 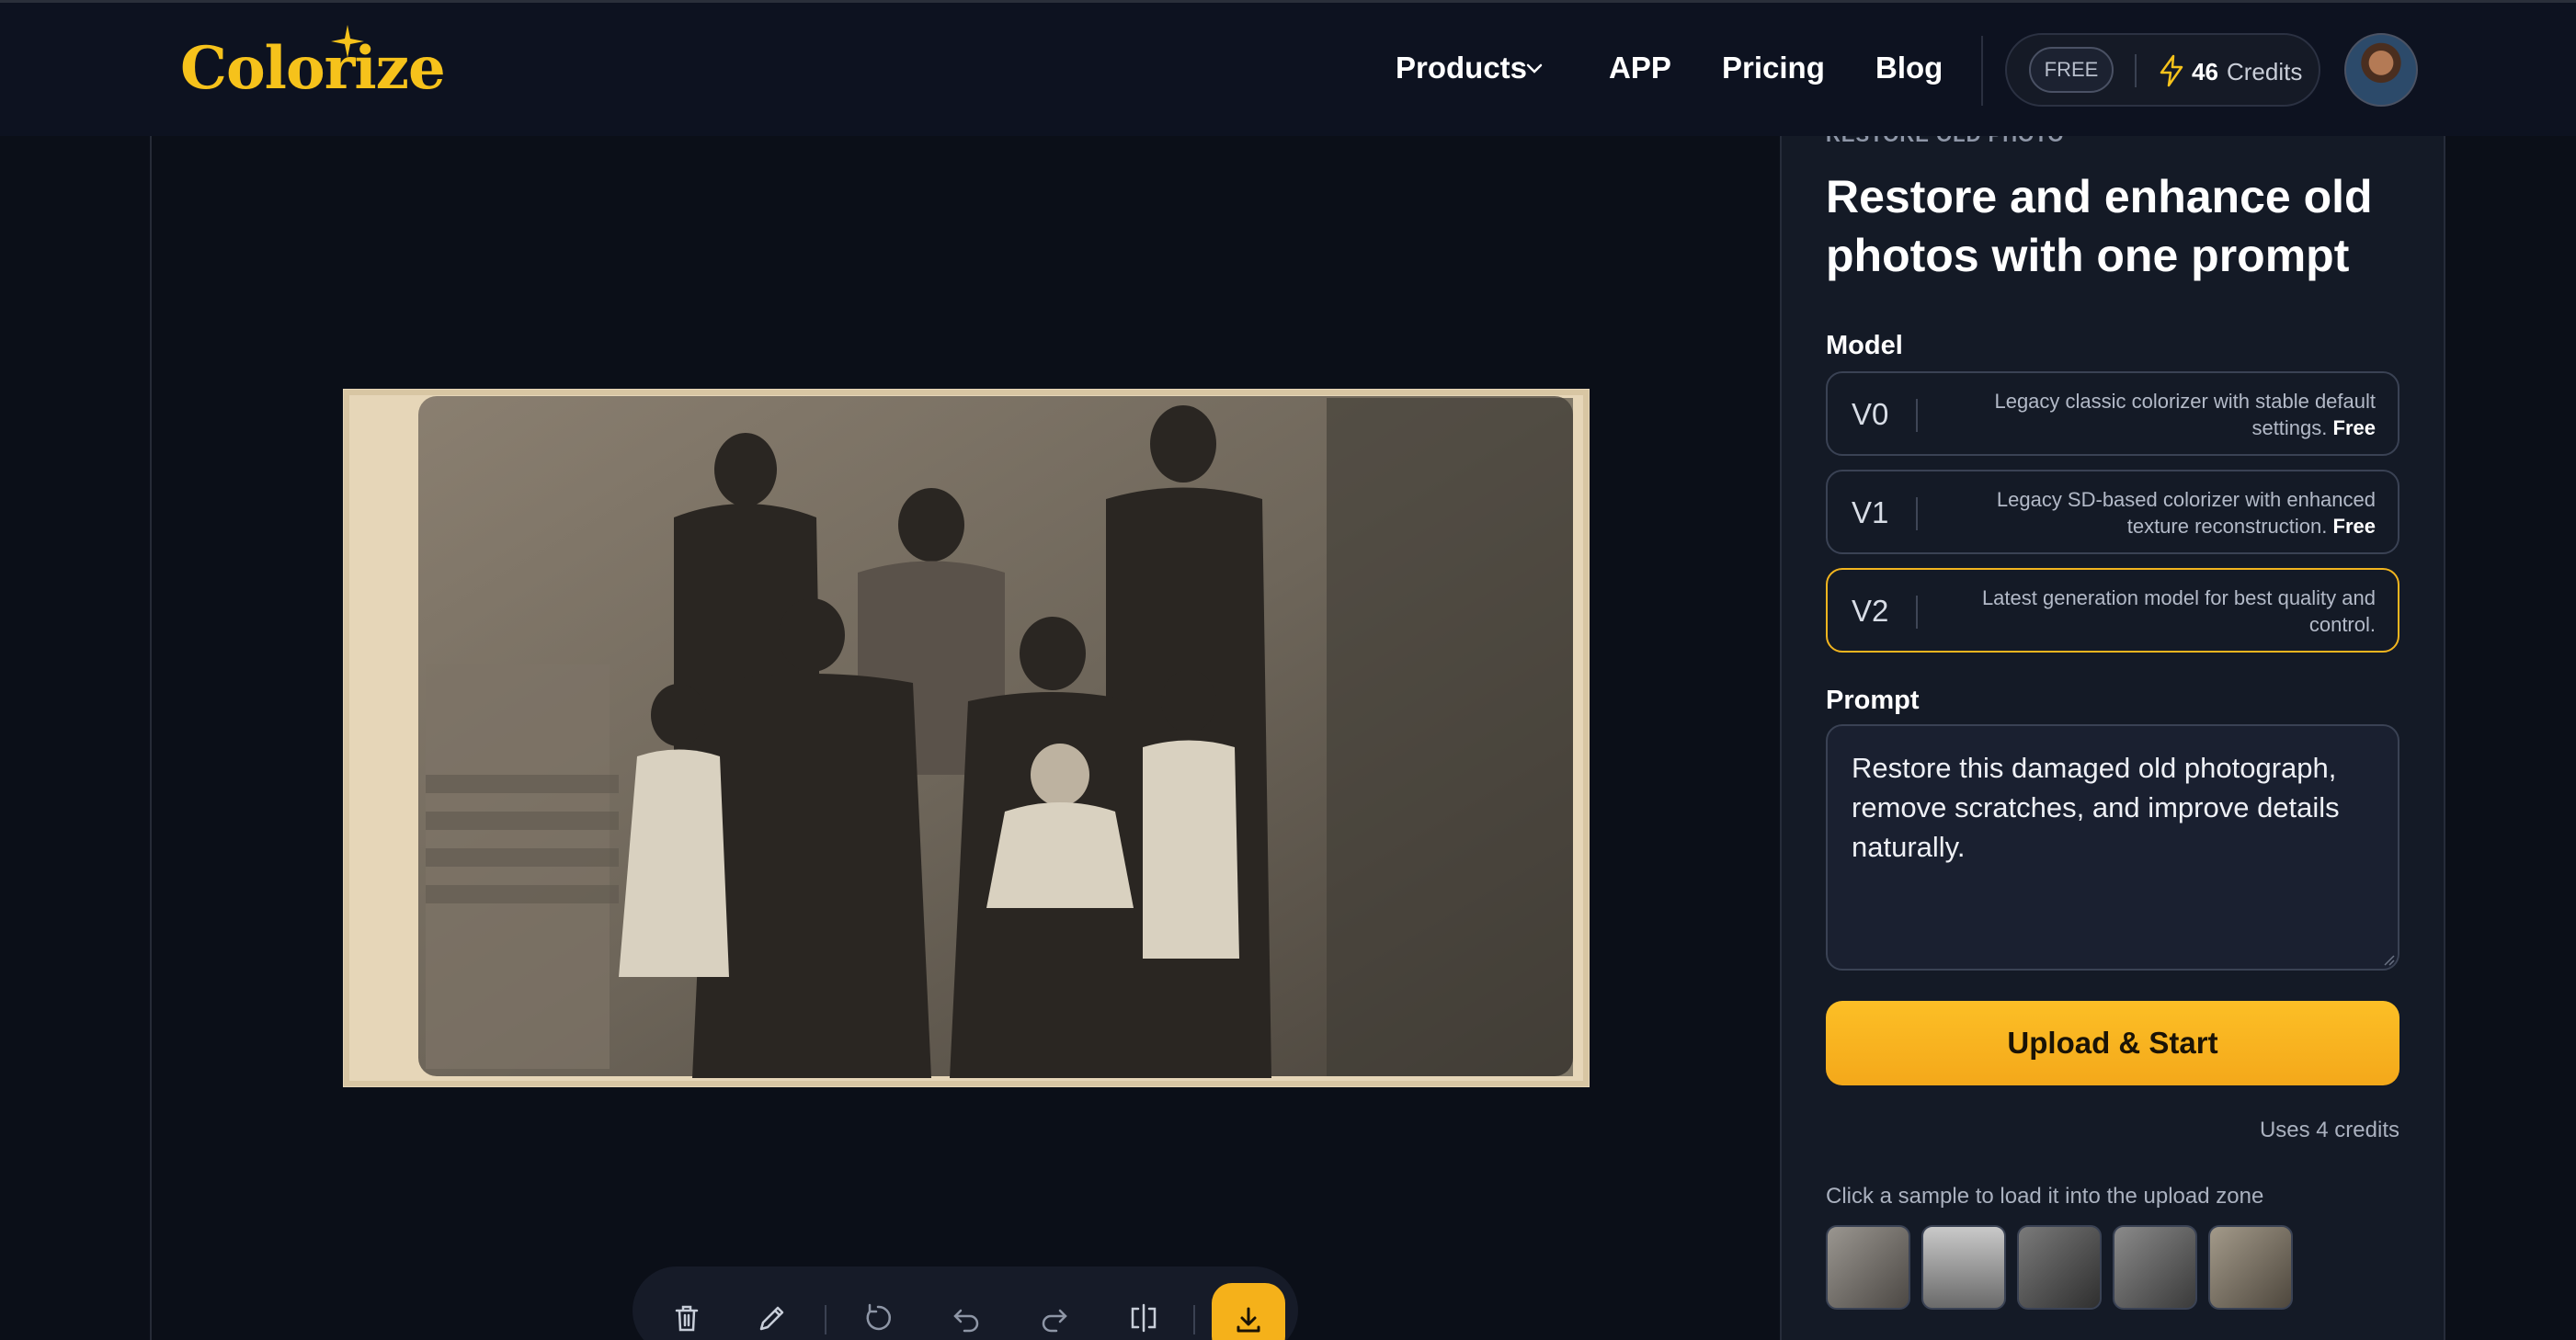 What do you see at coordinates (2071, 70) in the screenshot?
I see `plan-badge: FREE` at bounding box center [2071, 70].